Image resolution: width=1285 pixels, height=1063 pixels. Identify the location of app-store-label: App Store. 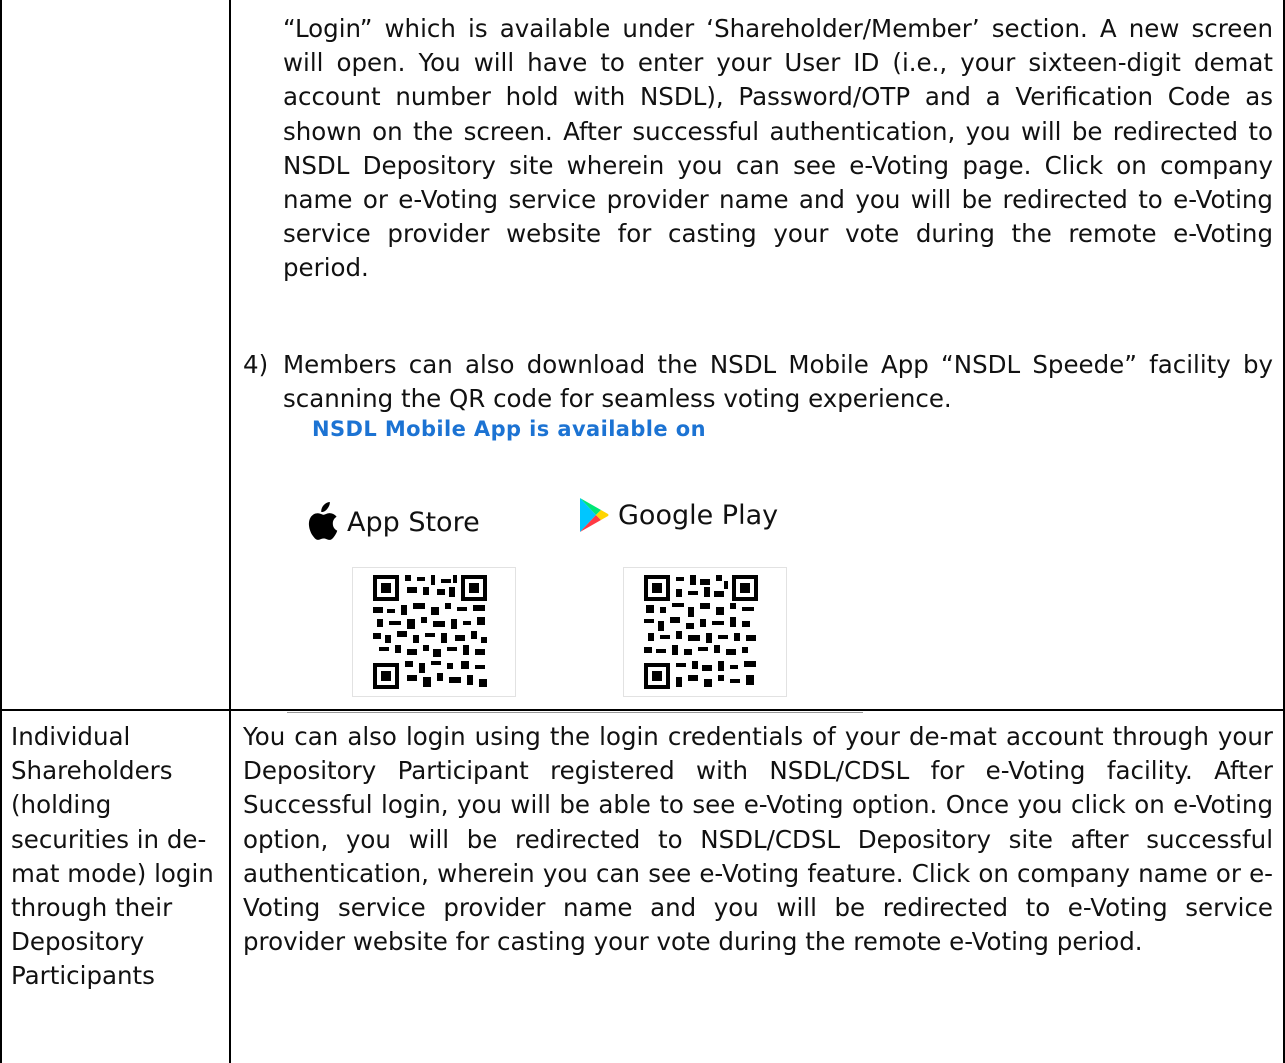
(413, 522).